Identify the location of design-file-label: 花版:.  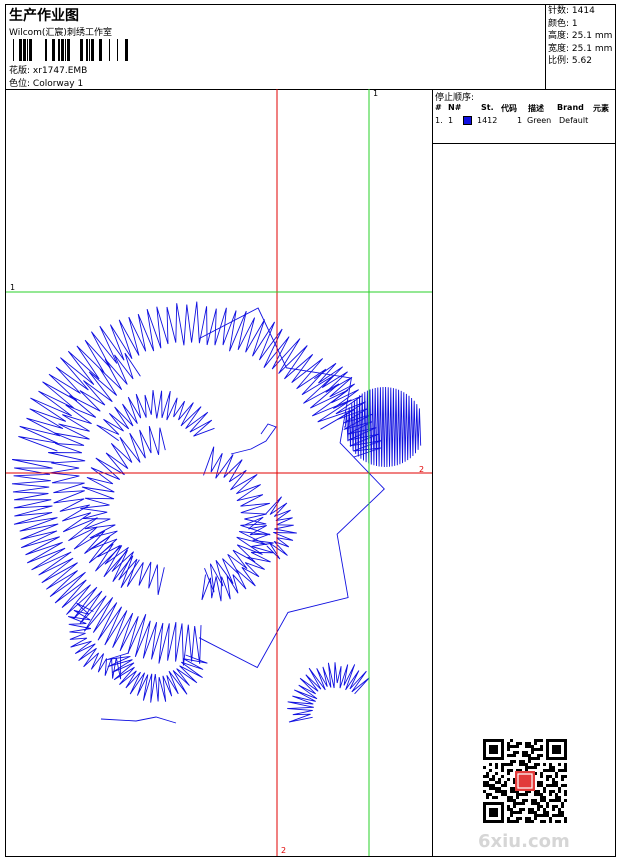
(20, 71).